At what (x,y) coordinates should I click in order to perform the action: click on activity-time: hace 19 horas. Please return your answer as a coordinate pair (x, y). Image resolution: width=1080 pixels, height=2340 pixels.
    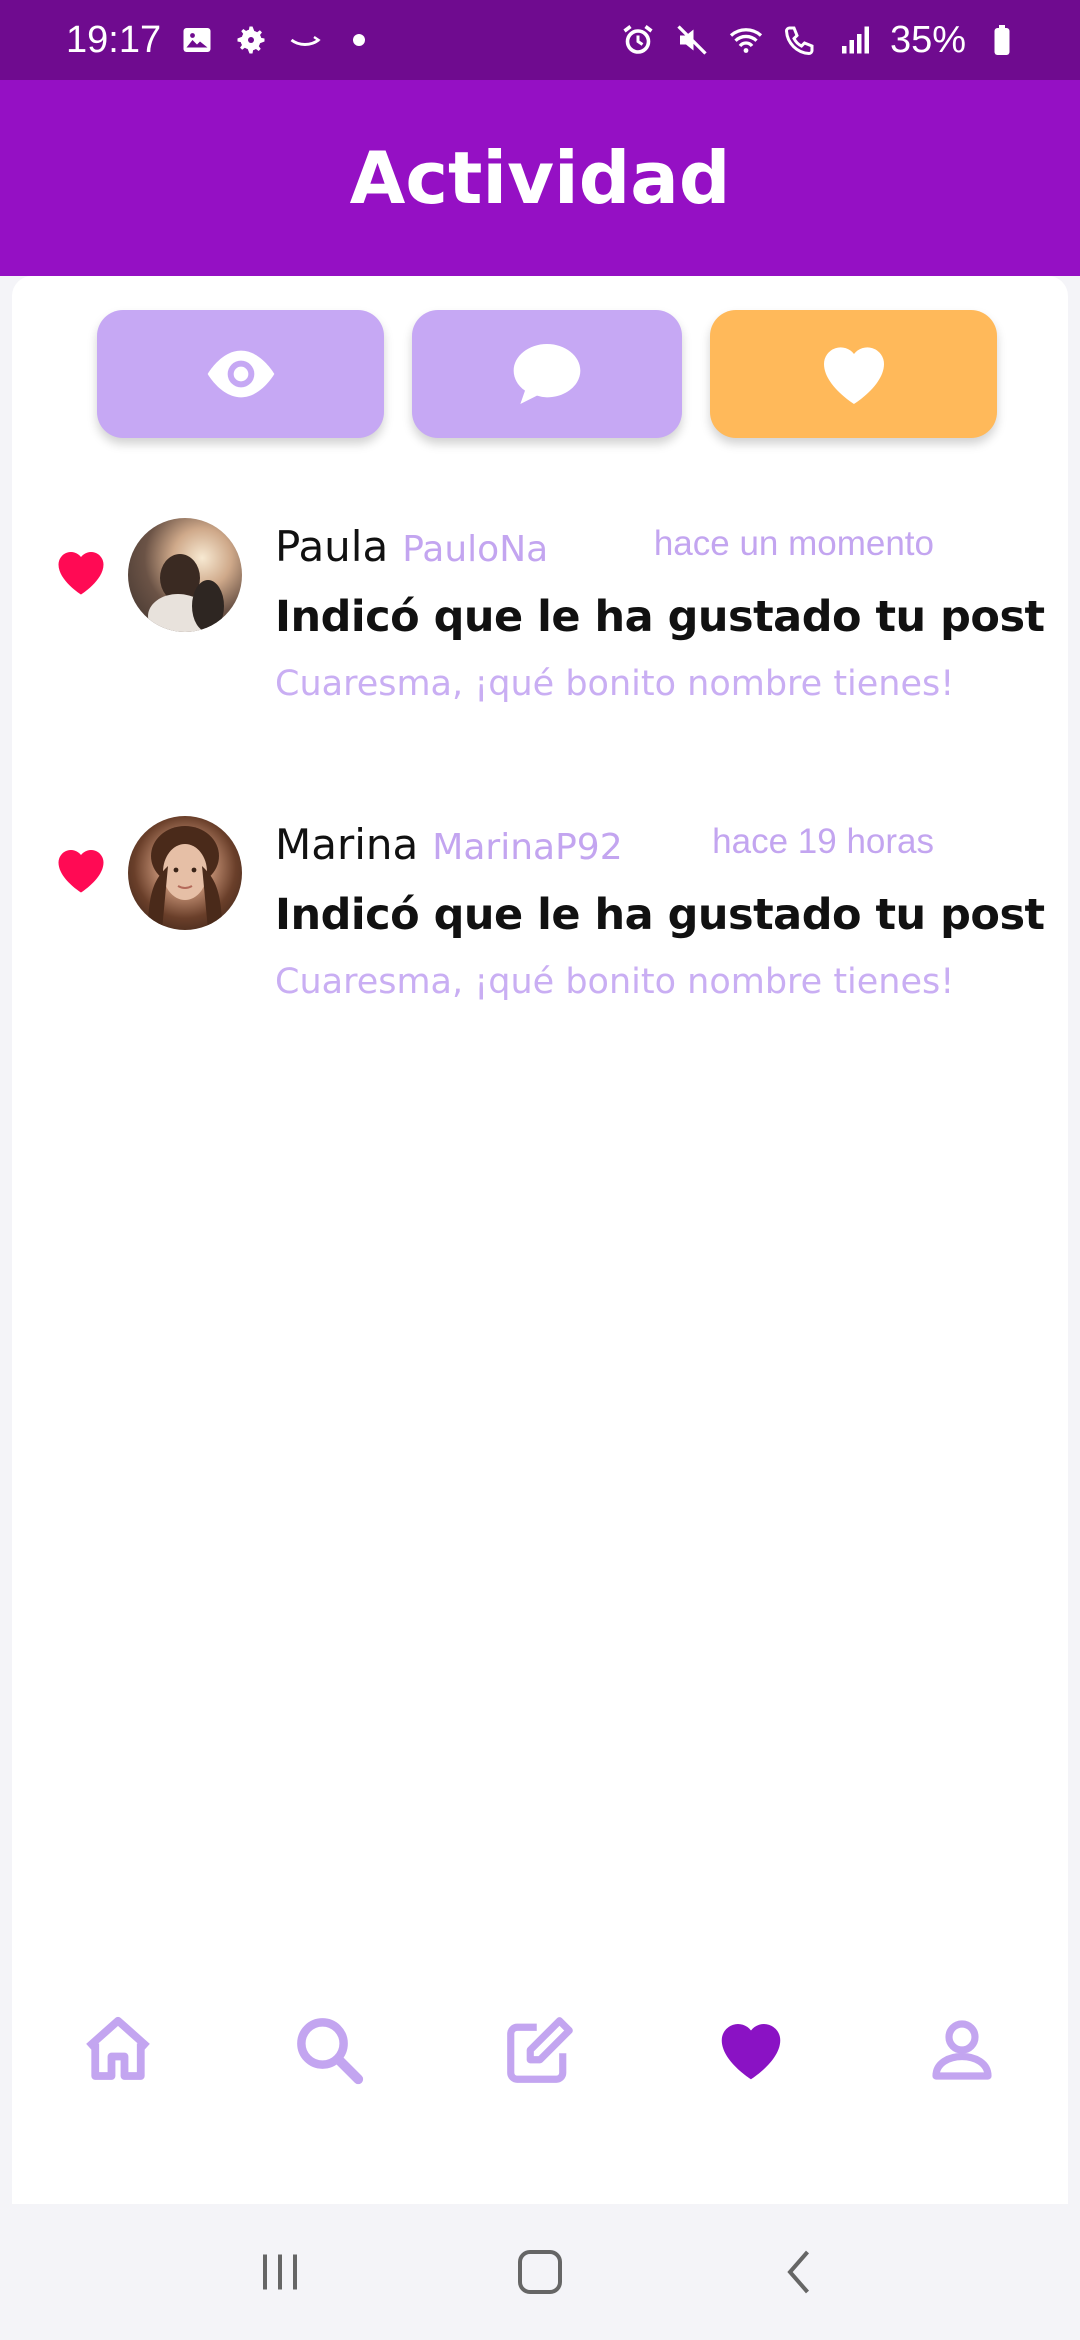
    Looking at the image, I should click on (823, 841).